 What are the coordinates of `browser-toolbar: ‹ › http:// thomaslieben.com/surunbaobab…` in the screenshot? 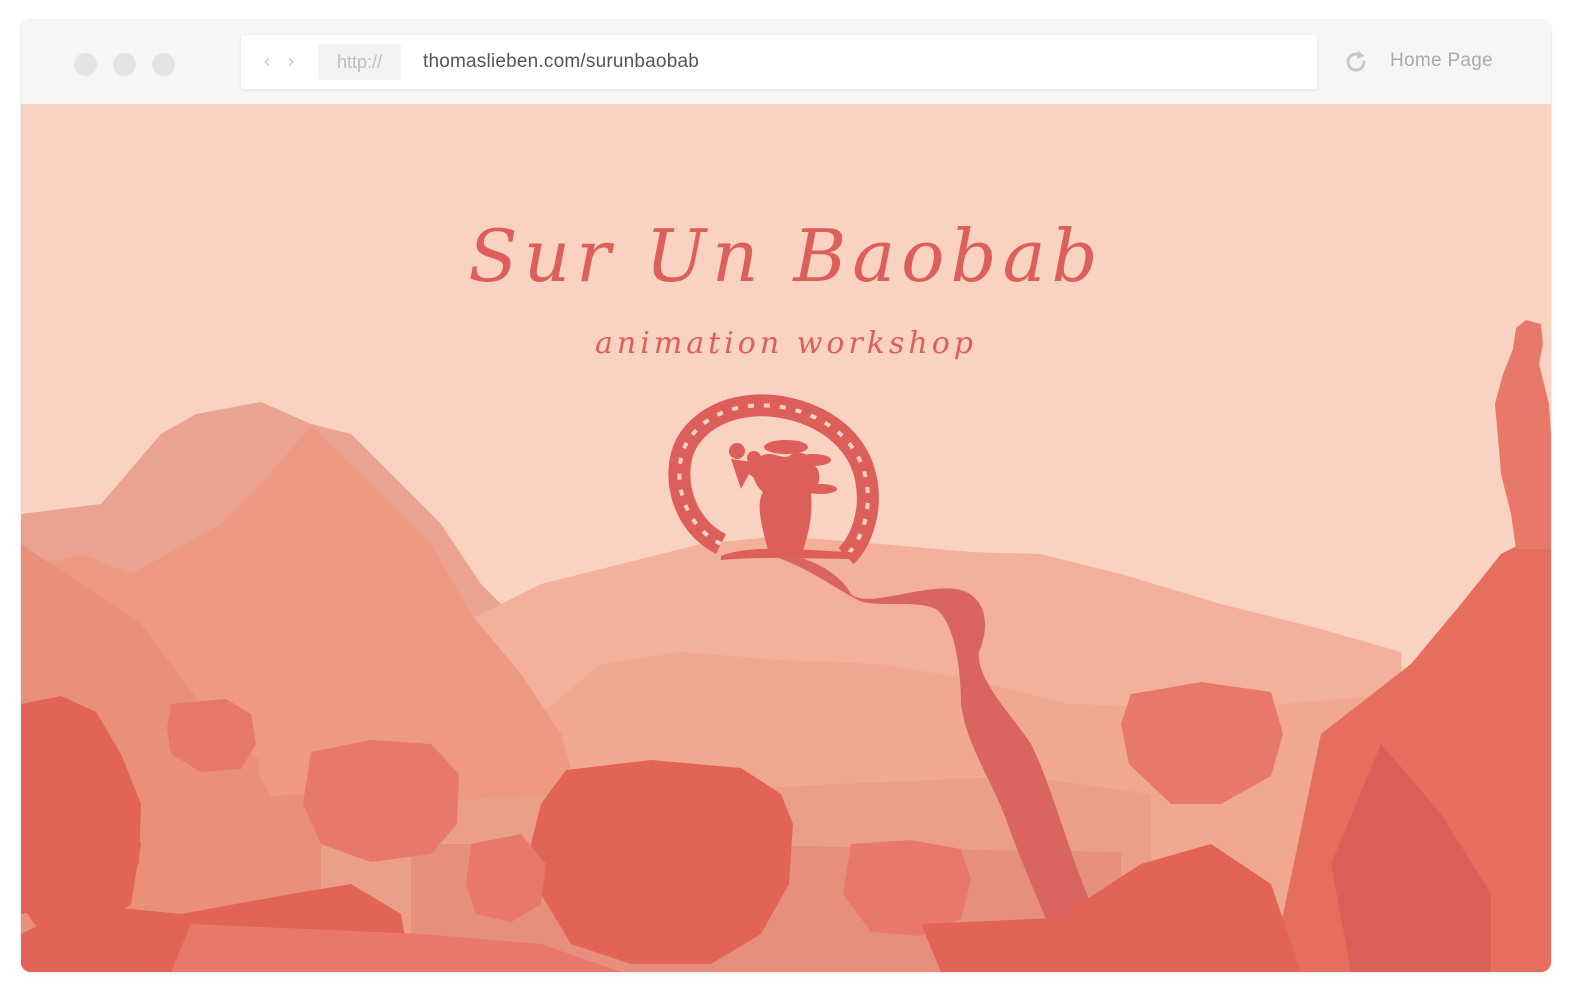 It's located at (786, 62).